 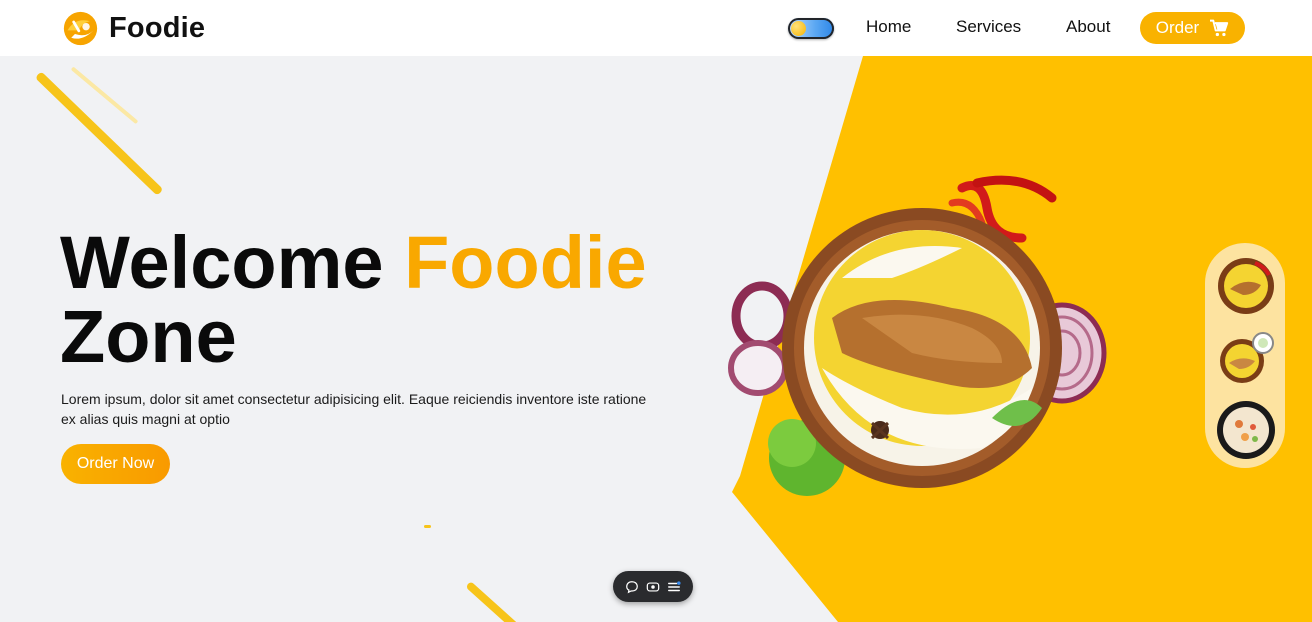 I want to click on decor-dot, so click(x=427, y=526).